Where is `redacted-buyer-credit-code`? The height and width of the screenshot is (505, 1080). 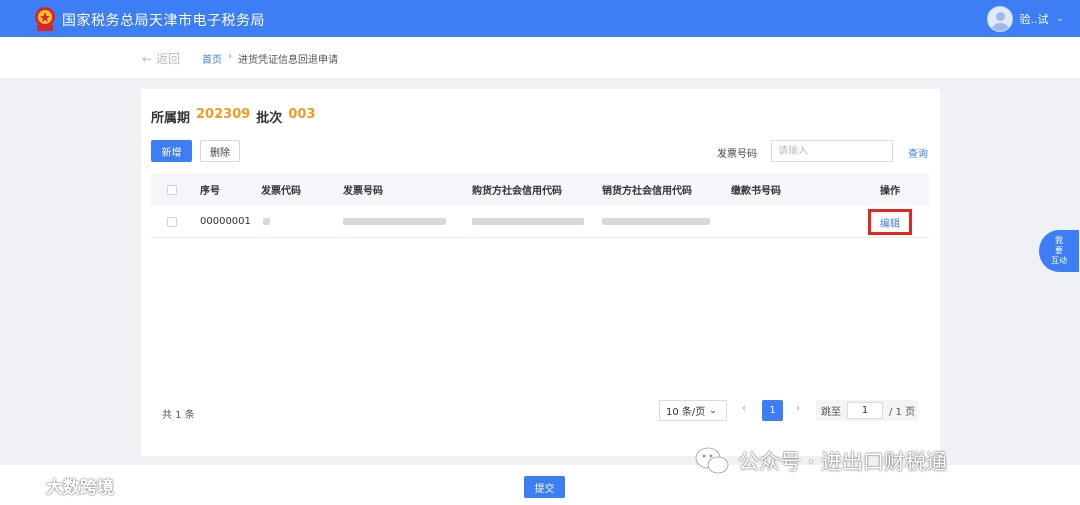
redacted-buyer-credit-code is located at coordinates (528, 221).